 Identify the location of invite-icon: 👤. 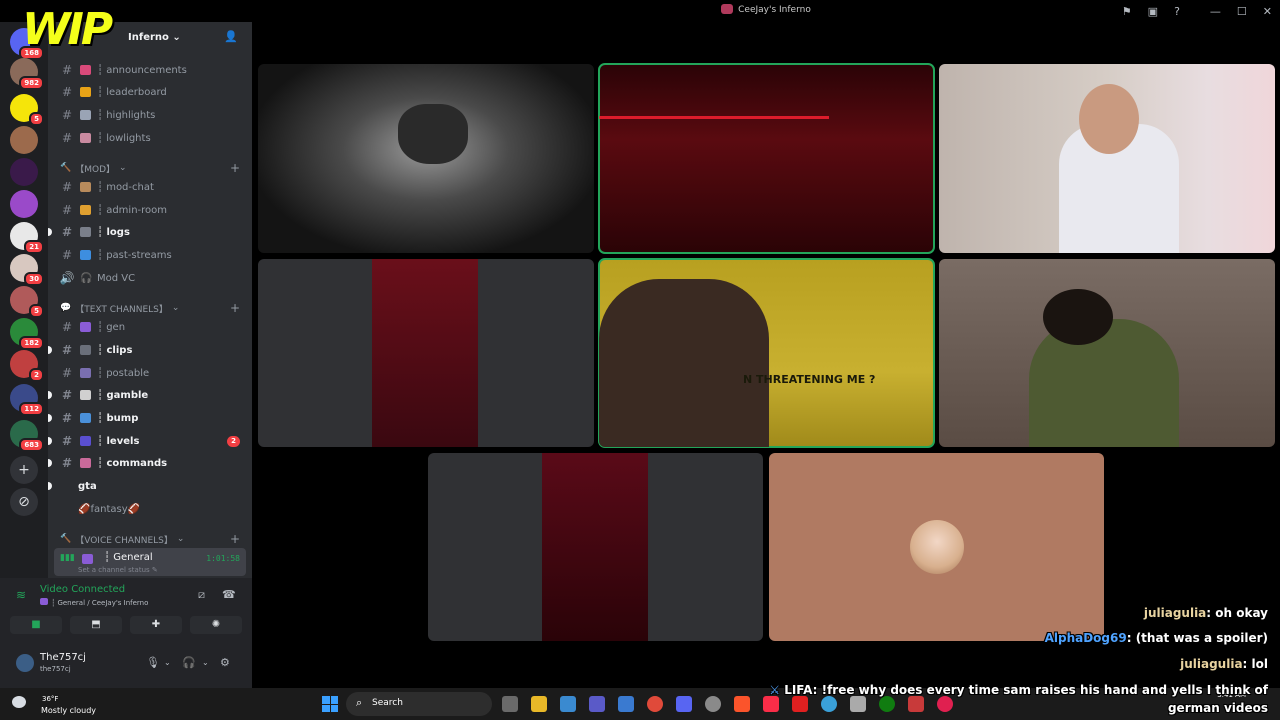
(231, 36).